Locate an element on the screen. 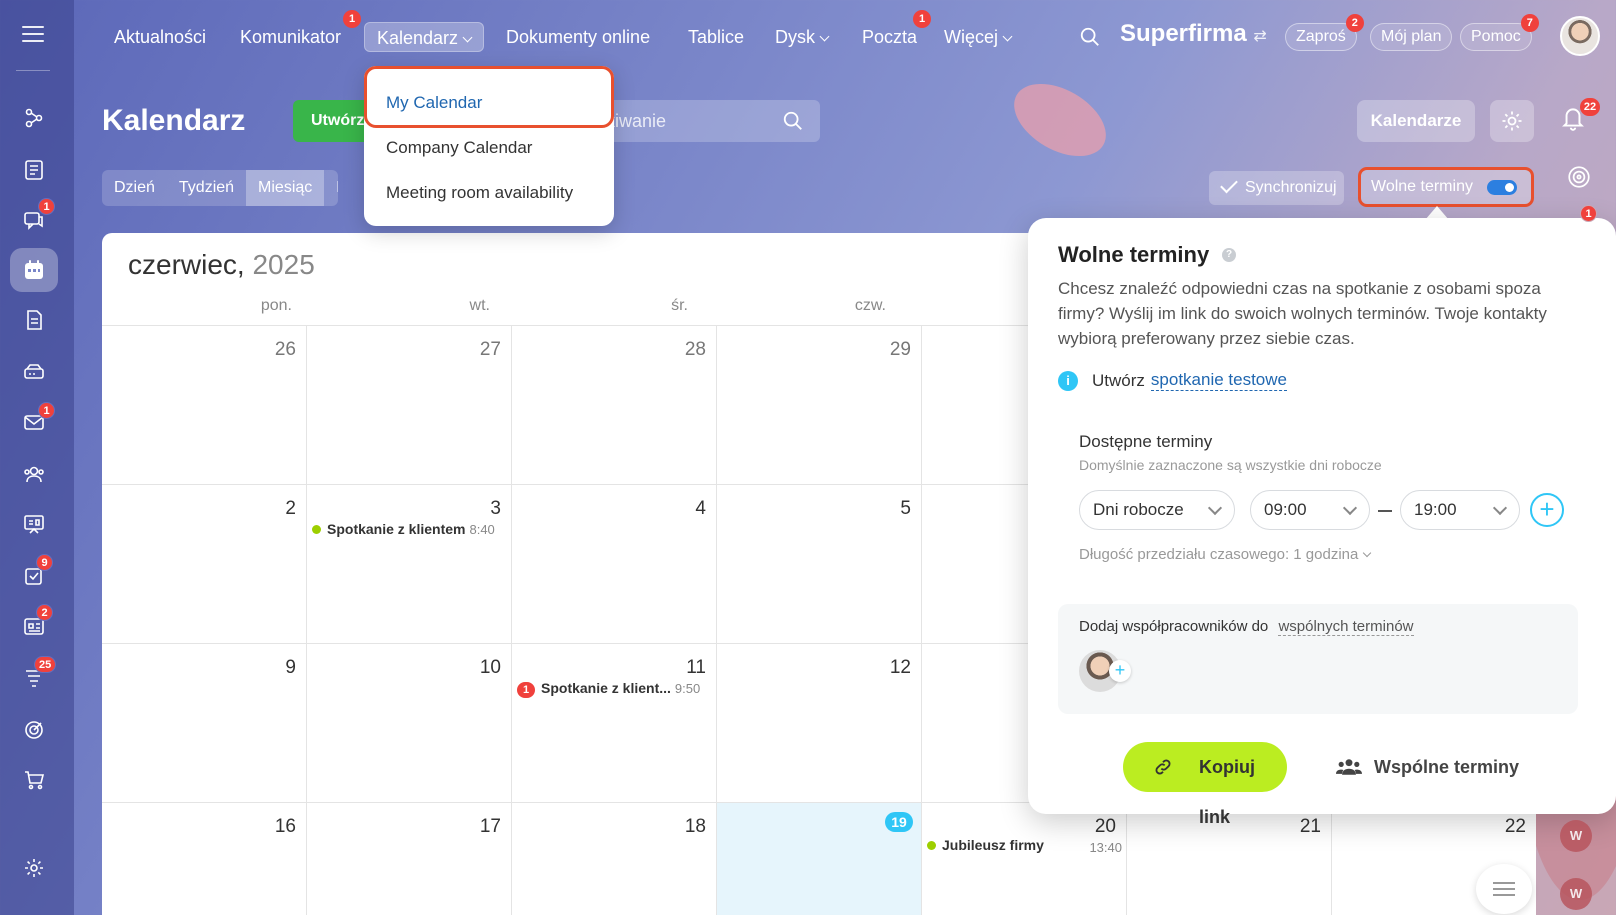 The width and height of the screenshot is (1616, 915). calendars-button: Kalendarze is located at coordinates (1416, 121).